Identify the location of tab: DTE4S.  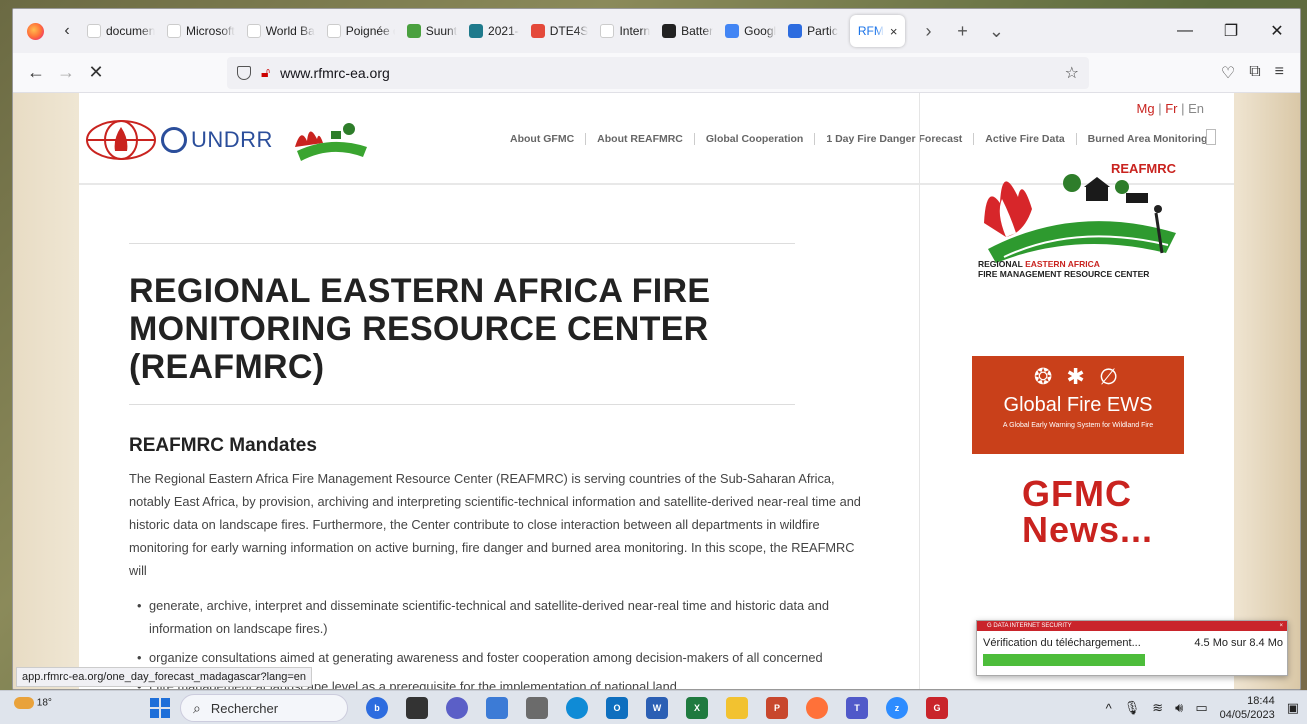
(560, 31).